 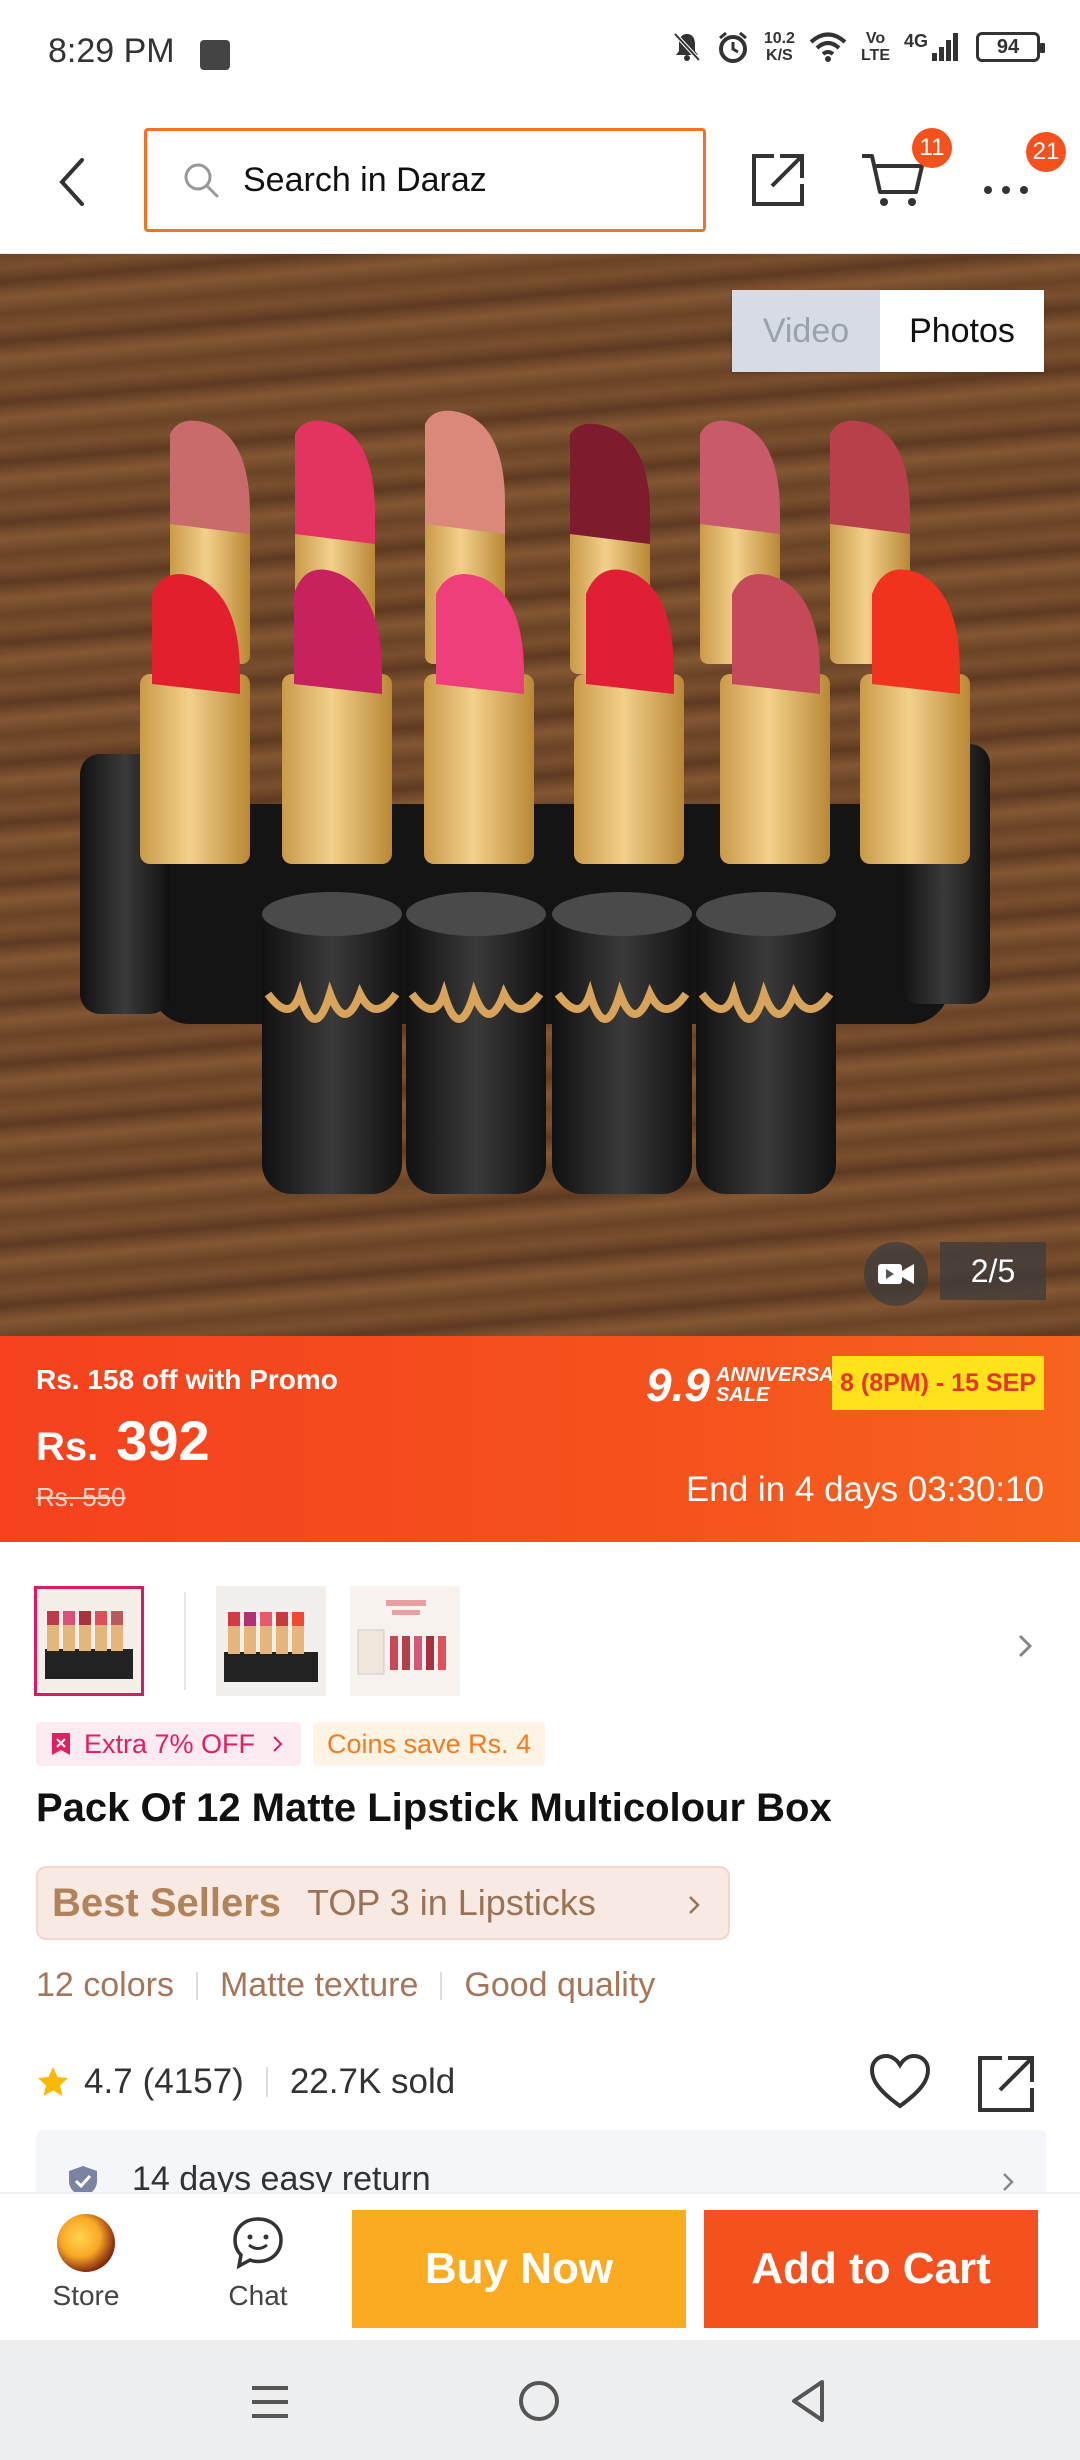 What do you see at coordinates (828, 47) in the screenshot?
I see `wifi-icon` at bounding box center [828, 47].